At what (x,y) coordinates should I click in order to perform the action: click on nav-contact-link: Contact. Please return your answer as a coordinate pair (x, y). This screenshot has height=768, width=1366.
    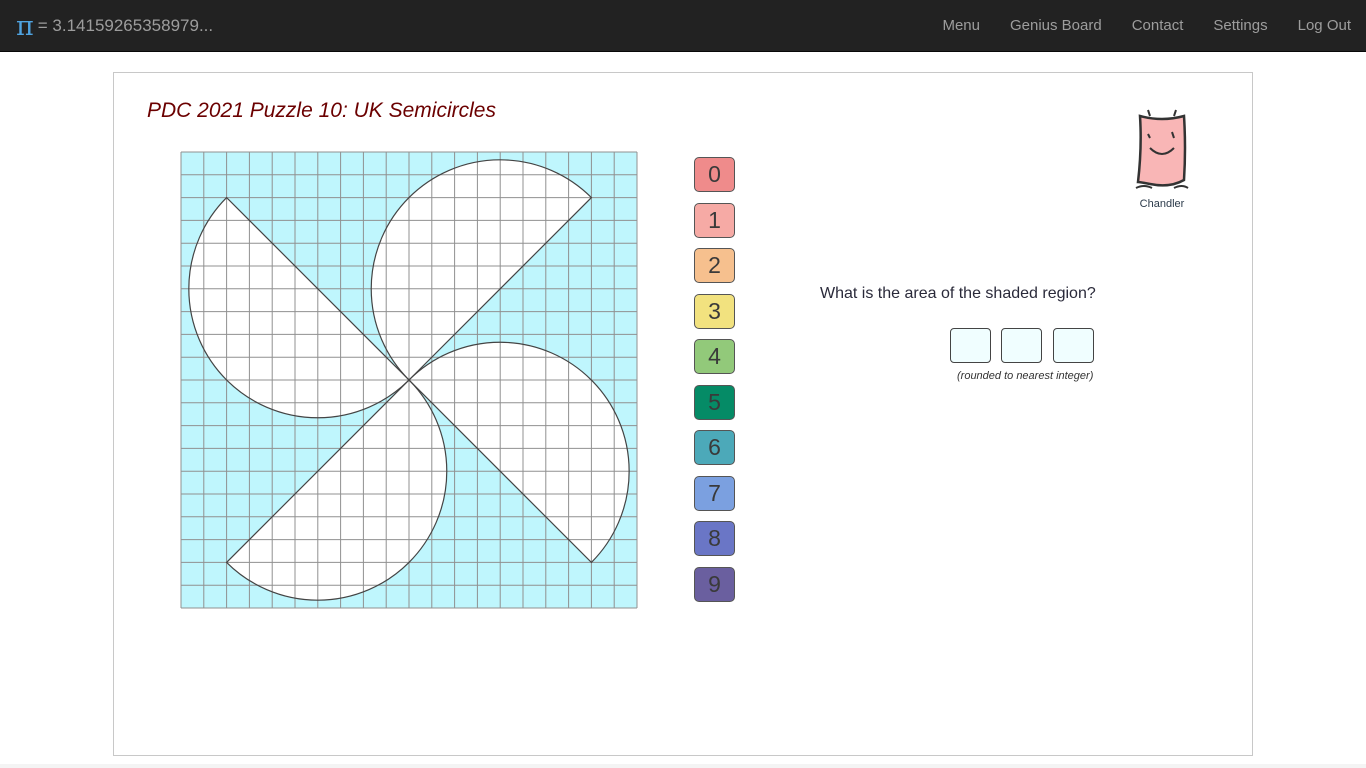
    Looking at the image, I should click on (1158, 26).